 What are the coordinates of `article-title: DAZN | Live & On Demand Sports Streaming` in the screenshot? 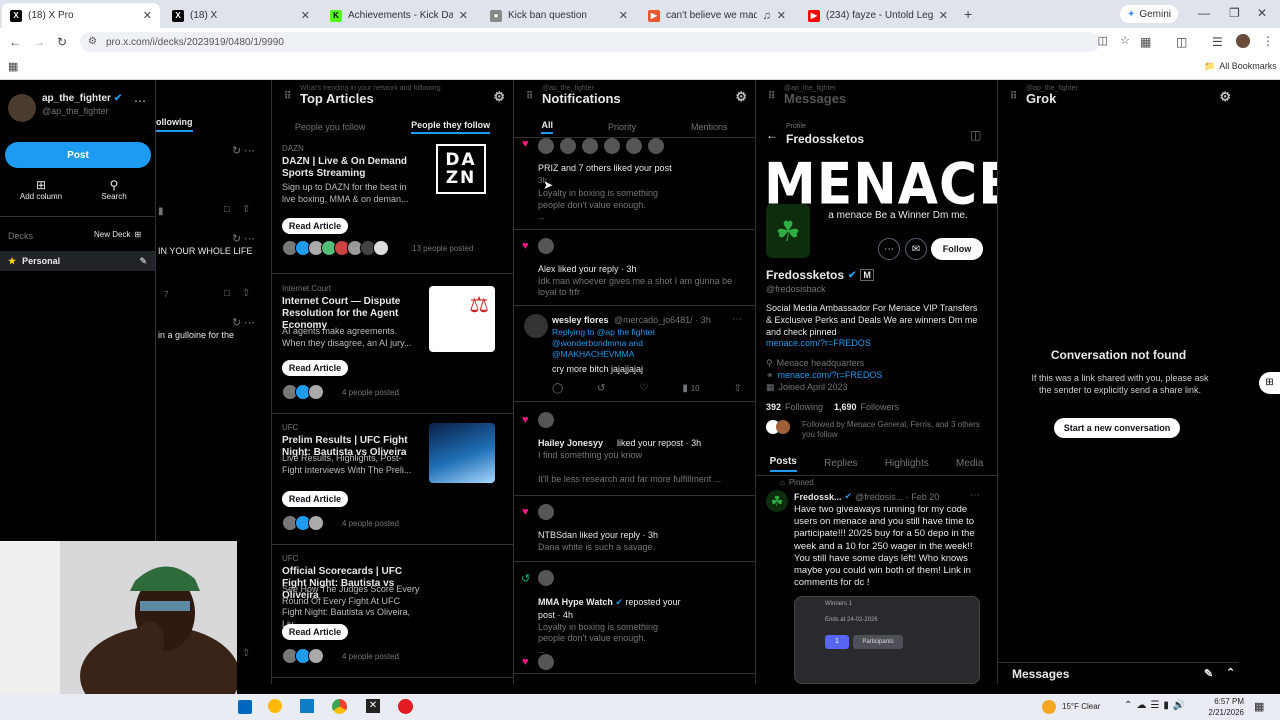 It's located at (351, 168).